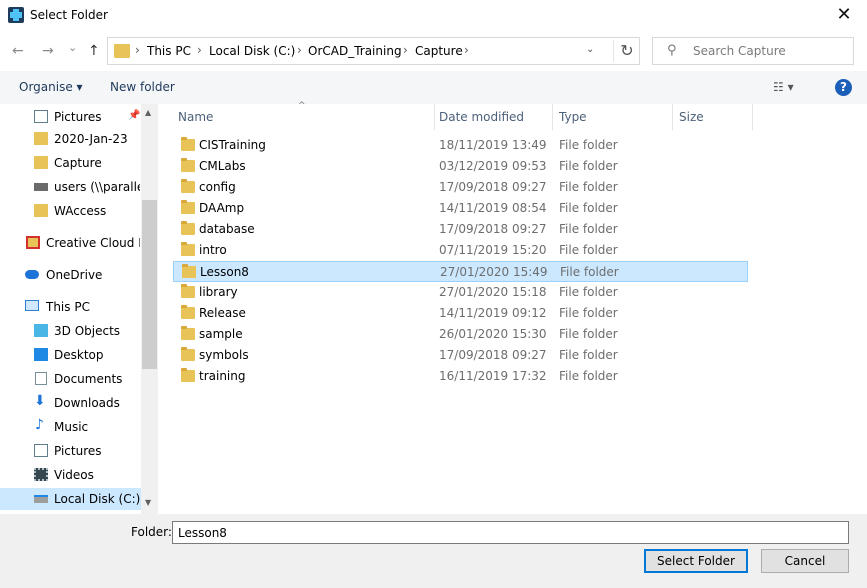  Describe the element at coordinates (41, 330) in the screenshot. I see `3d-objects-icon` at that location.